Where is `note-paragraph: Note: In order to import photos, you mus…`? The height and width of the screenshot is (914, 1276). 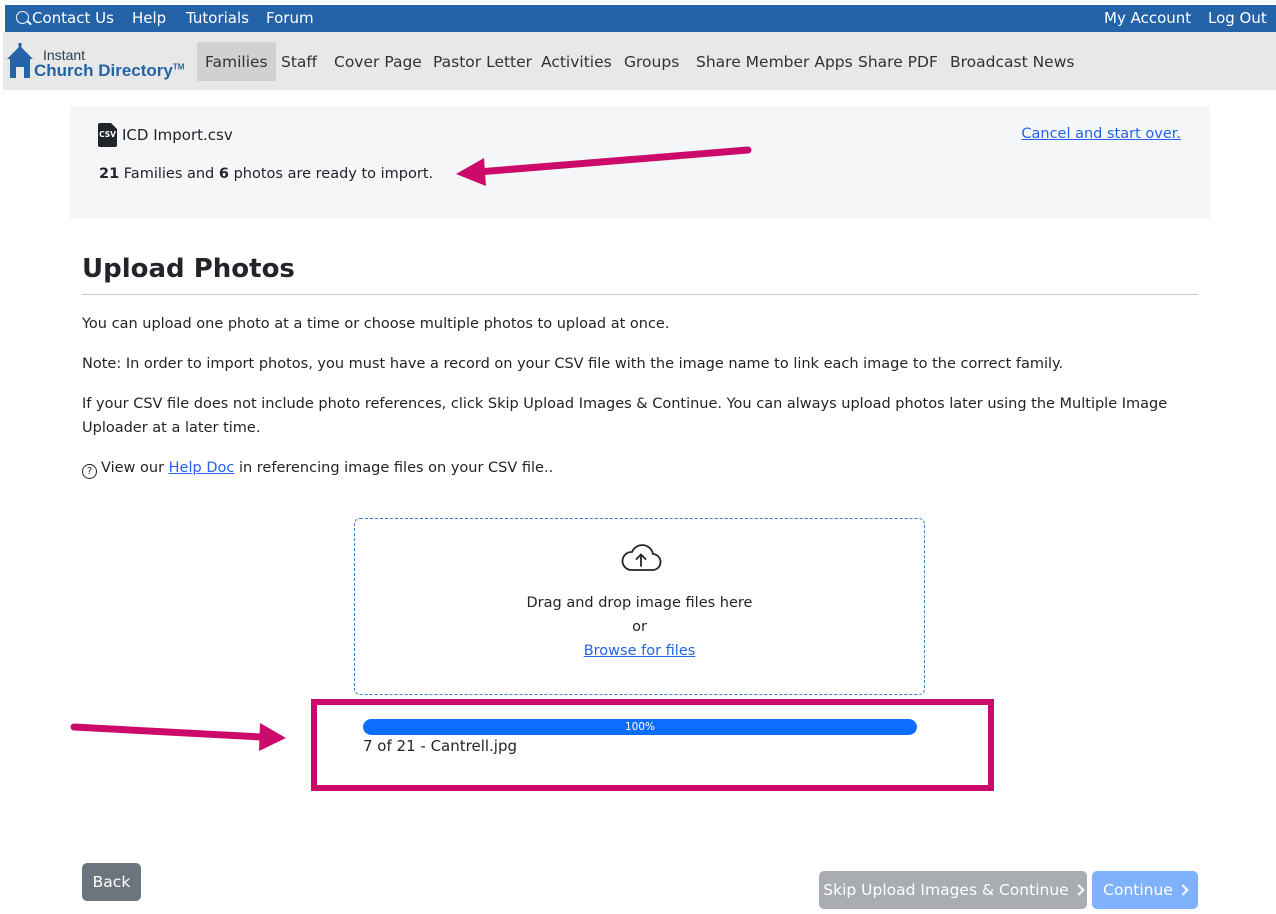 note-paragraph: Note: In order to import photos, you mus… is located at coordinates (573, 364).